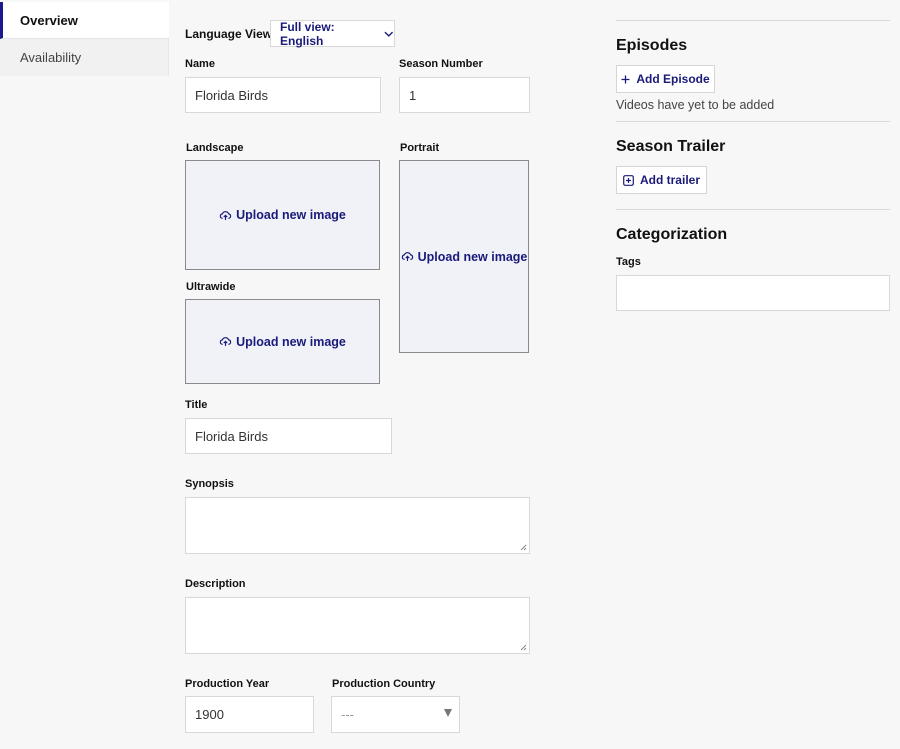 This screenshot has height=749, width=900. Describe the element at coordinates (357, 625) in the screenshot. I see `description-textarea` at that location.